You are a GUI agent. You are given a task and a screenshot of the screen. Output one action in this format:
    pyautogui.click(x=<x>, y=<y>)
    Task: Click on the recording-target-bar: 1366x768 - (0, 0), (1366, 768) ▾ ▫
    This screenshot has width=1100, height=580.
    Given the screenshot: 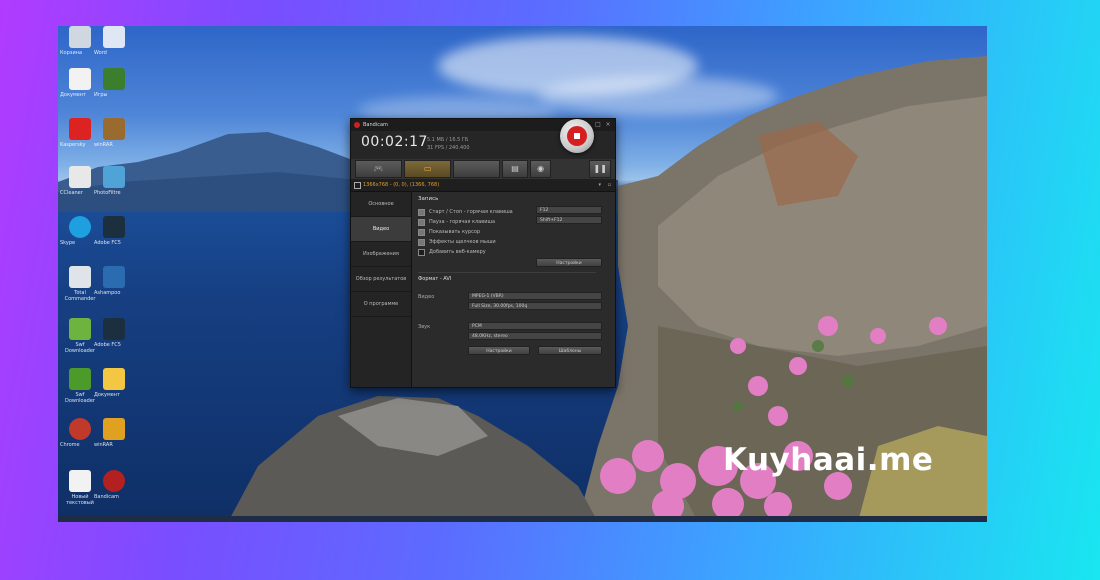 What is the action you would take?
    pyautogui.click(x=483, y=185)
    